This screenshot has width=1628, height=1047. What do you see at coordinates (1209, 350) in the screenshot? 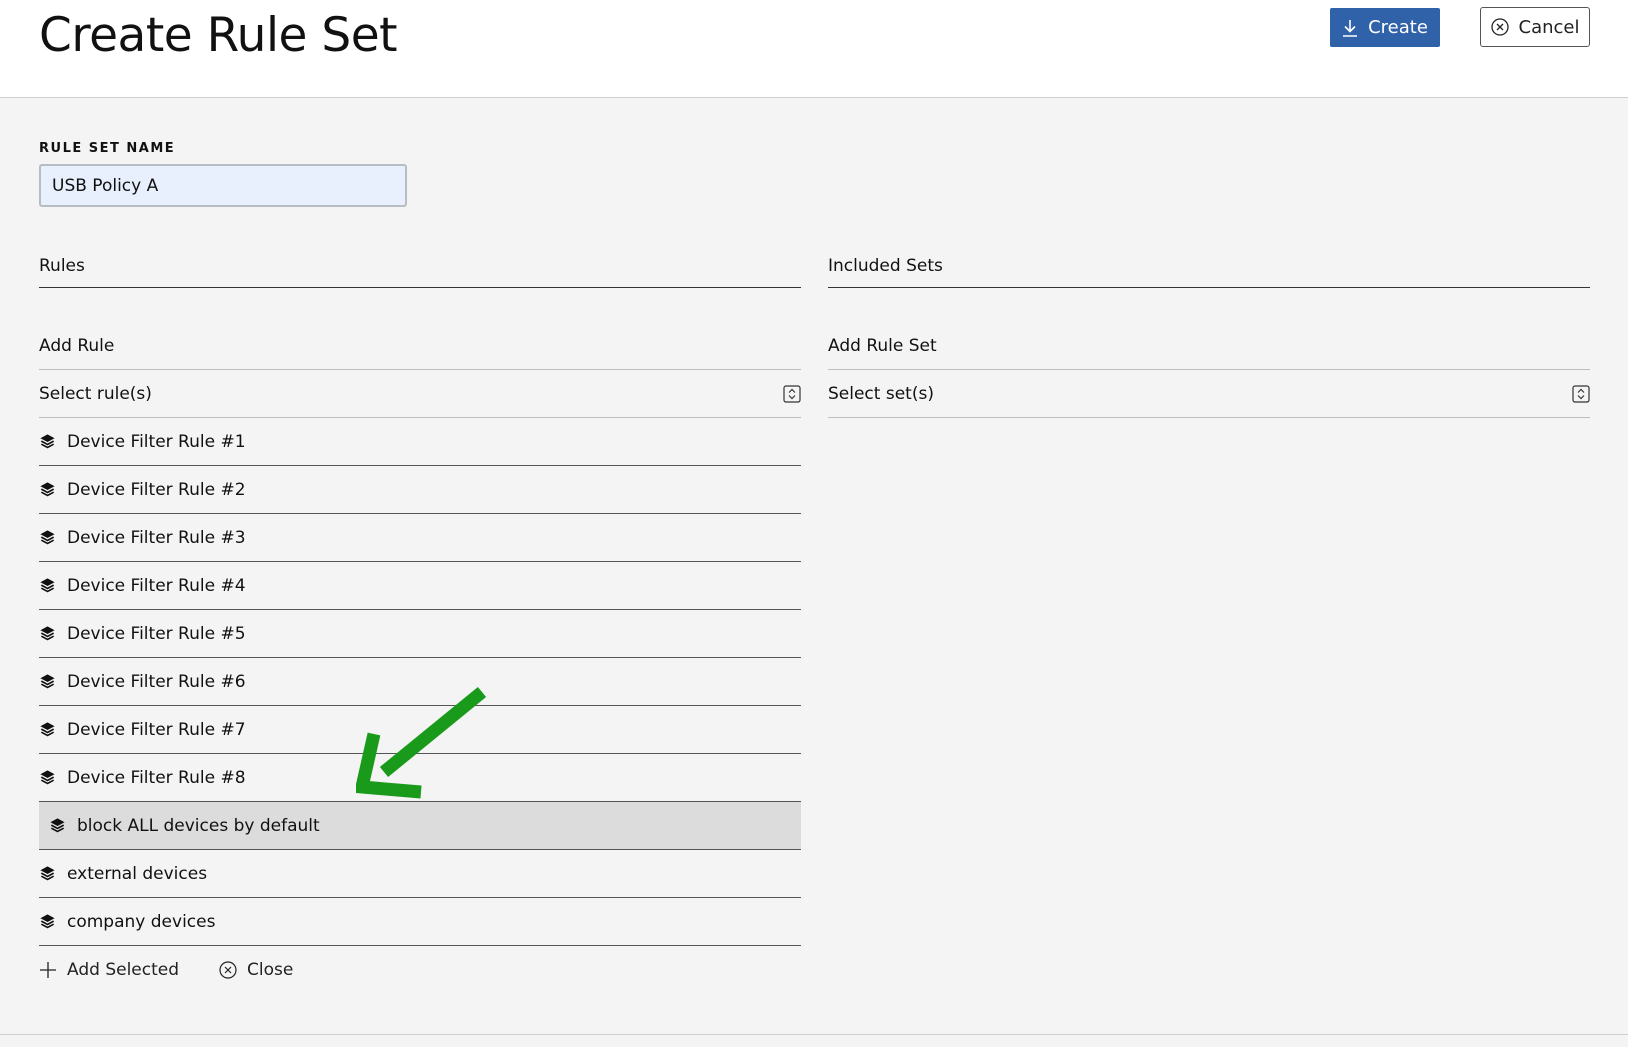
I see `add-rule-set-heading: Add Rule Set` at bounding box center [1209, 350].